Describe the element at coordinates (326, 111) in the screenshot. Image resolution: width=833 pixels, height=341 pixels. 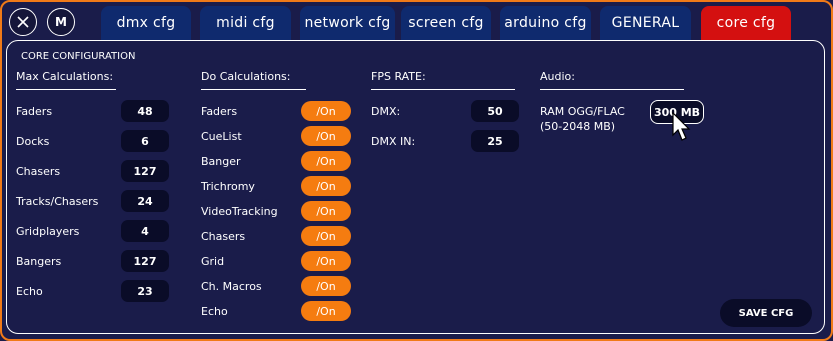
I see `do-faders-toggle: /On` at that location.